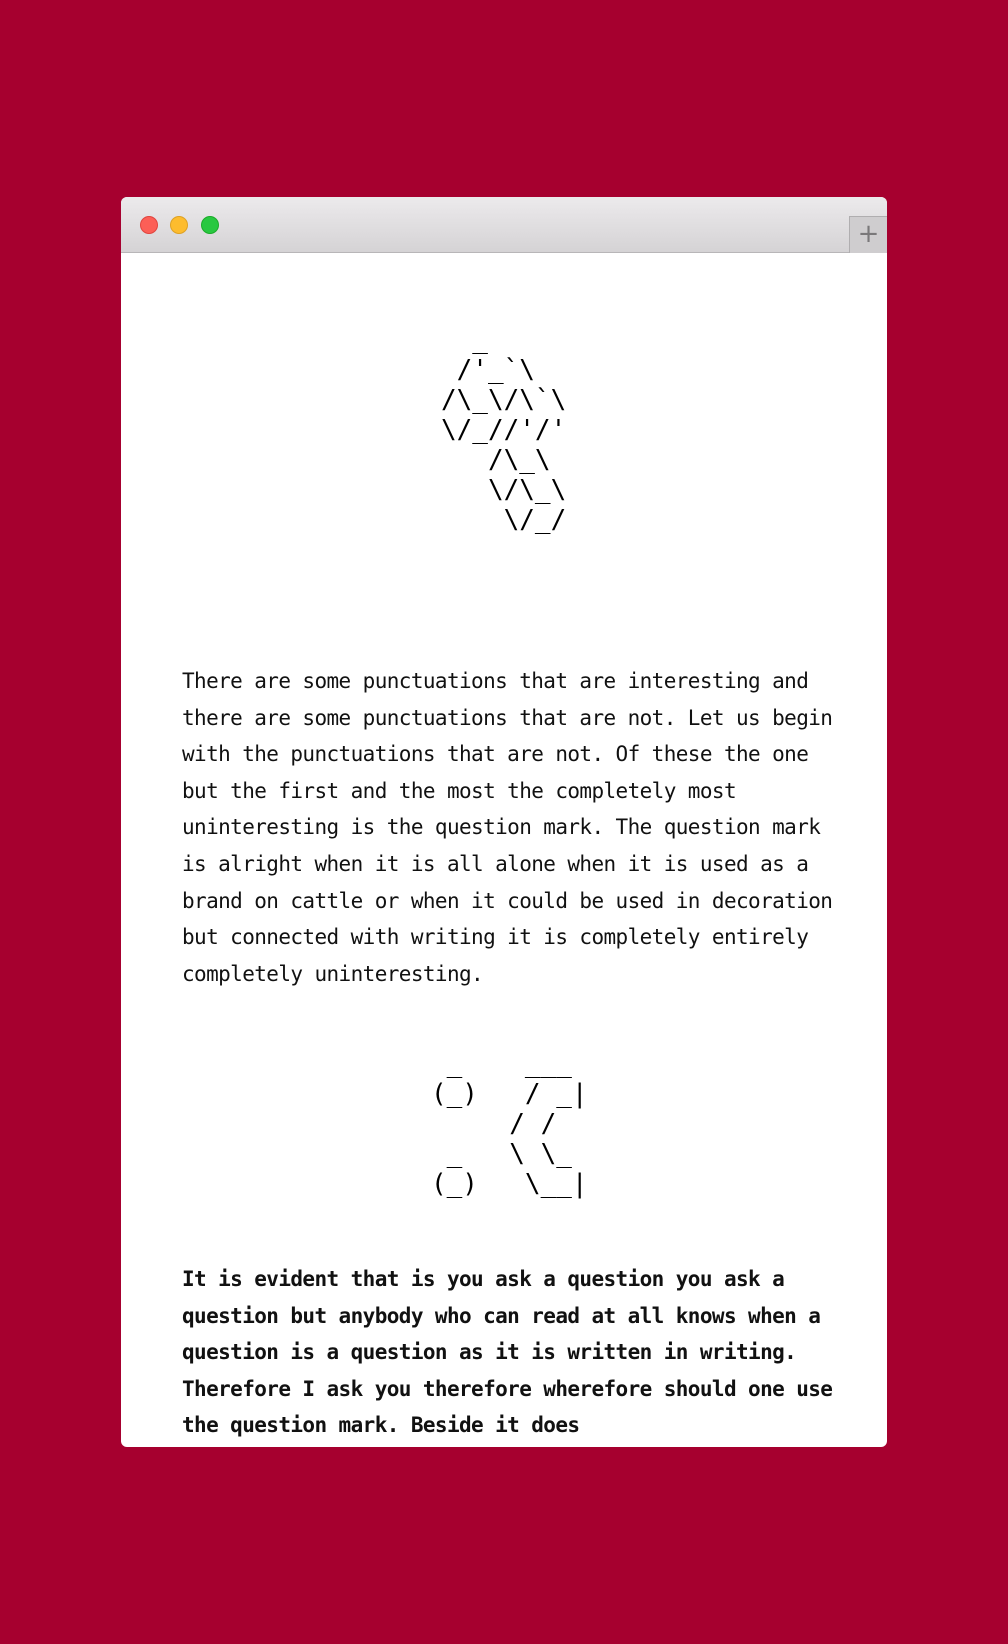 The width and height of the screenshot is (1008, 1644). I want to click on plus-icon: +, so click(868, 234).